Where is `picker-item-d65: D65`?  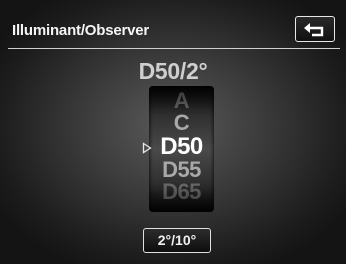 picker-item-d65: D65 is located at coordinates (181, 192).